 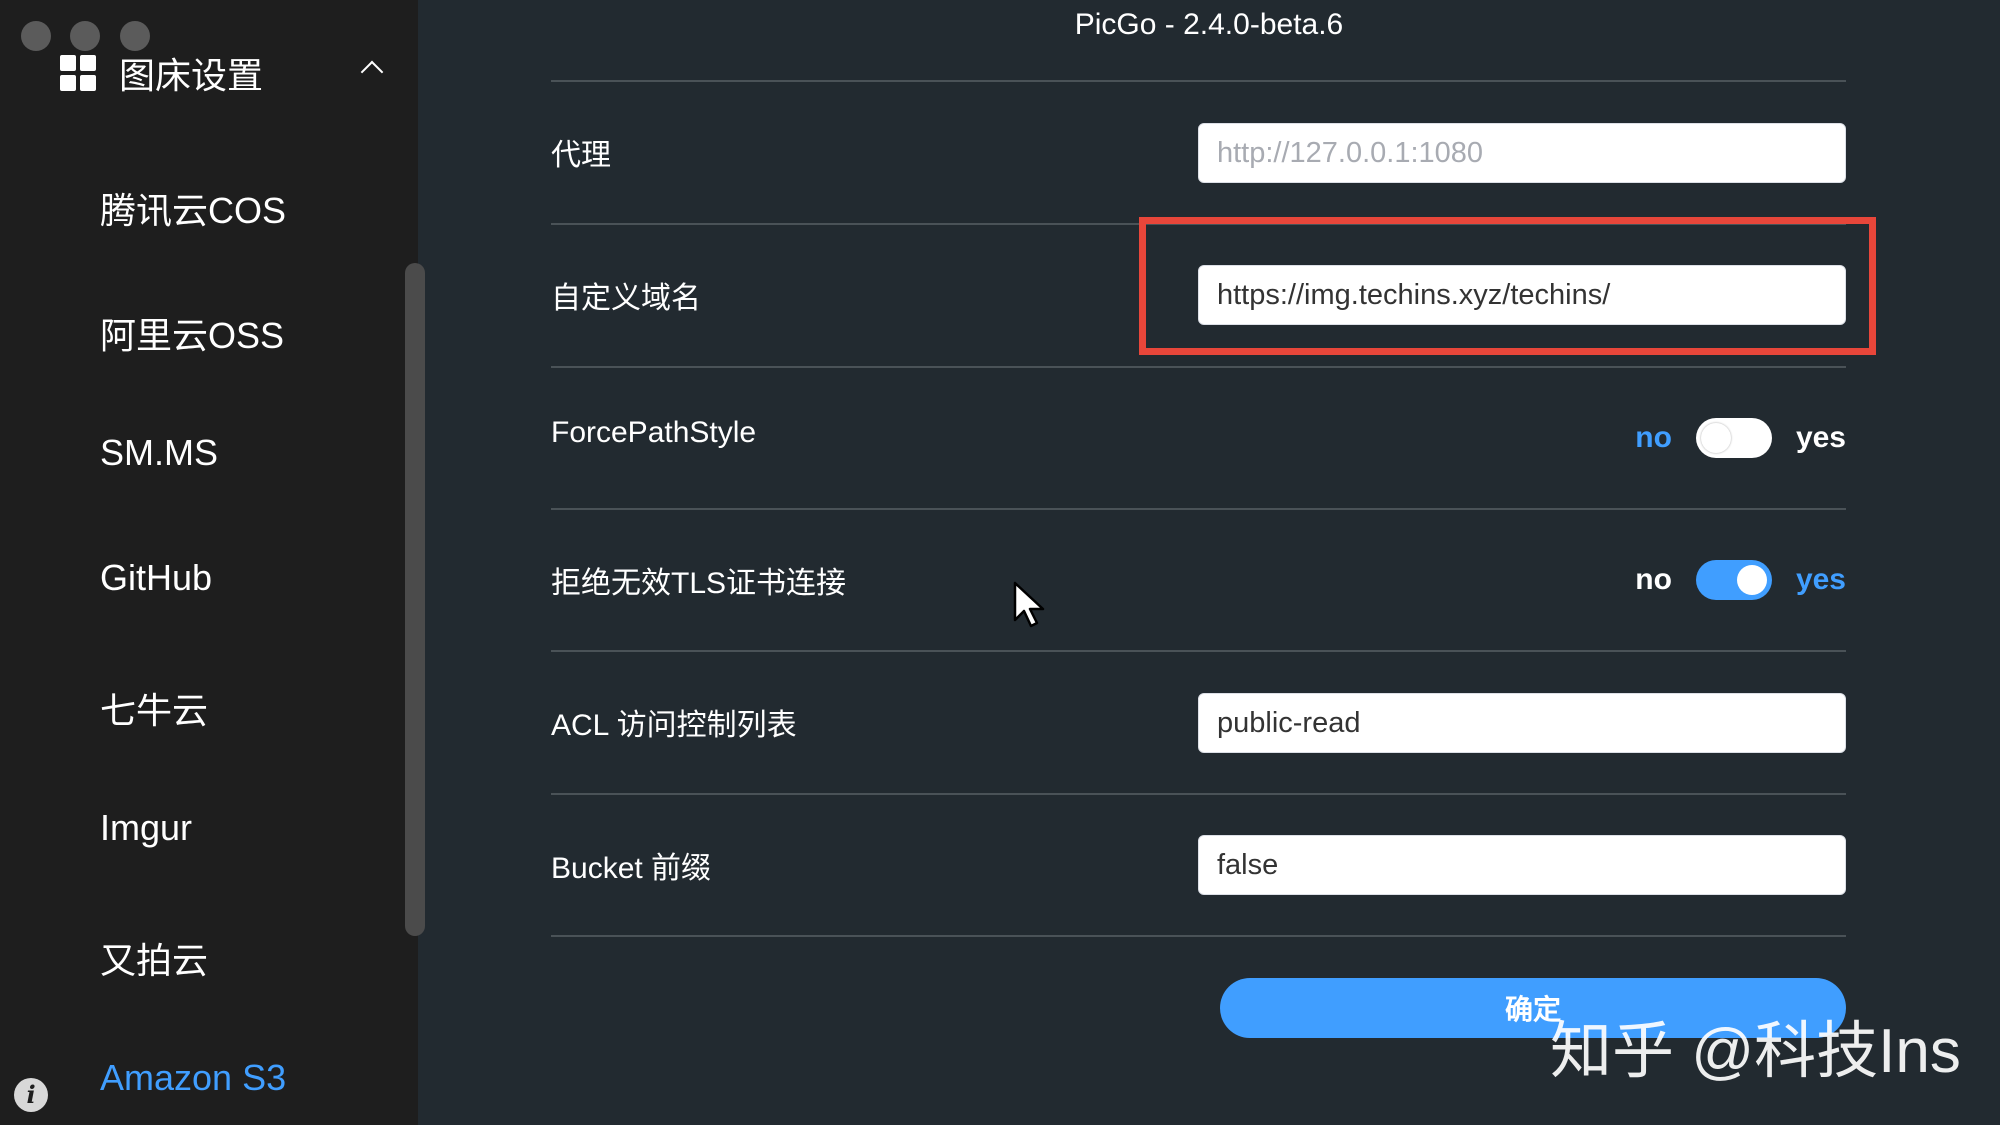 What do you see at coordinates (1522, 153) in the screenshot?
I see `proxy-input` at bounding box center [1522, 153].